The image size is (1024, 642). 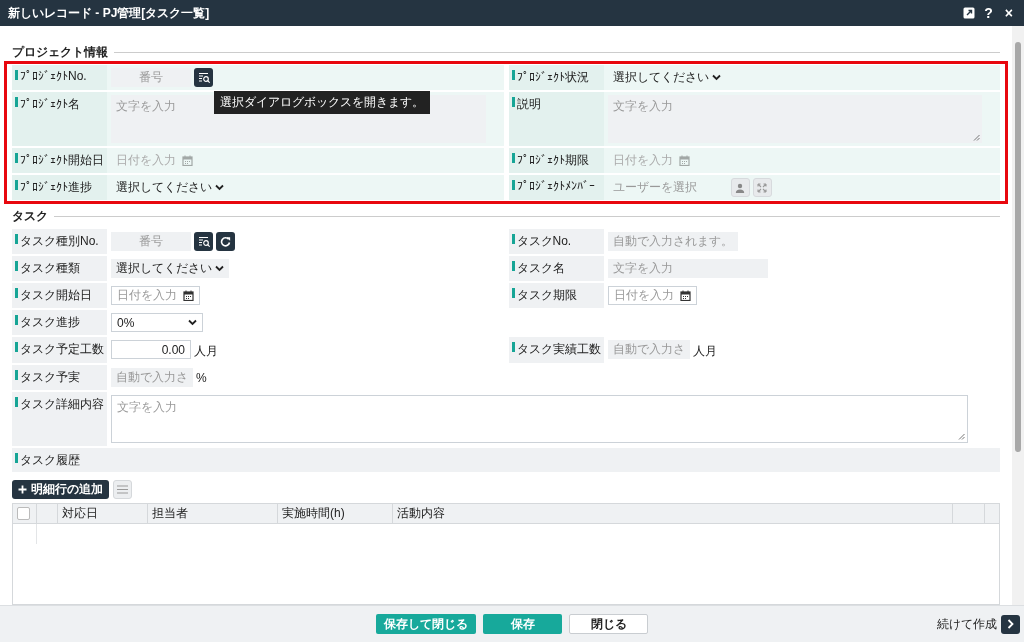 I want to click on menu-icon, so click(x=122, y=489).